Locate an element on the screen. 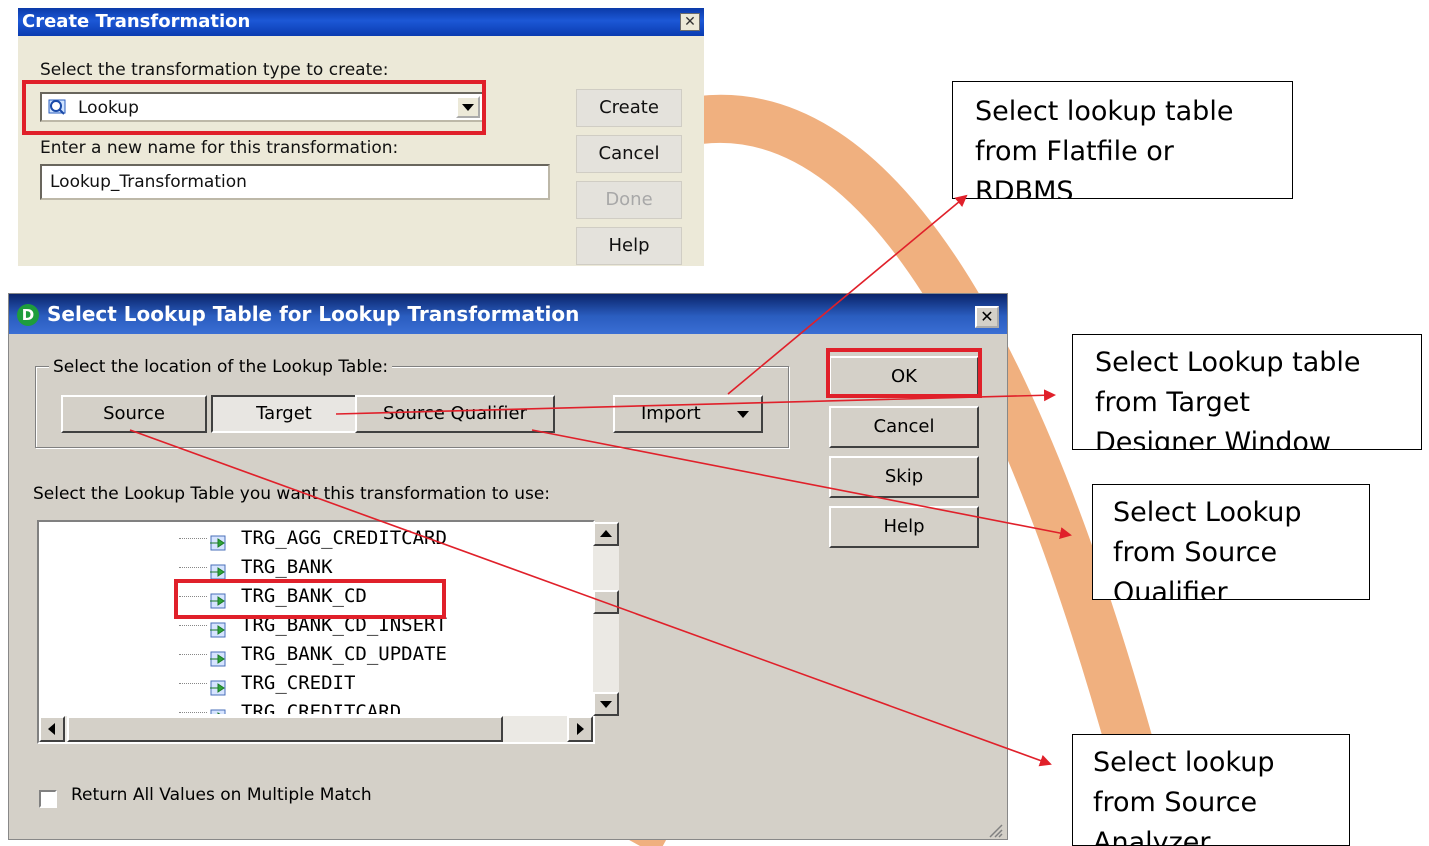  scroll-thumb is located at coordinates (606, 602).